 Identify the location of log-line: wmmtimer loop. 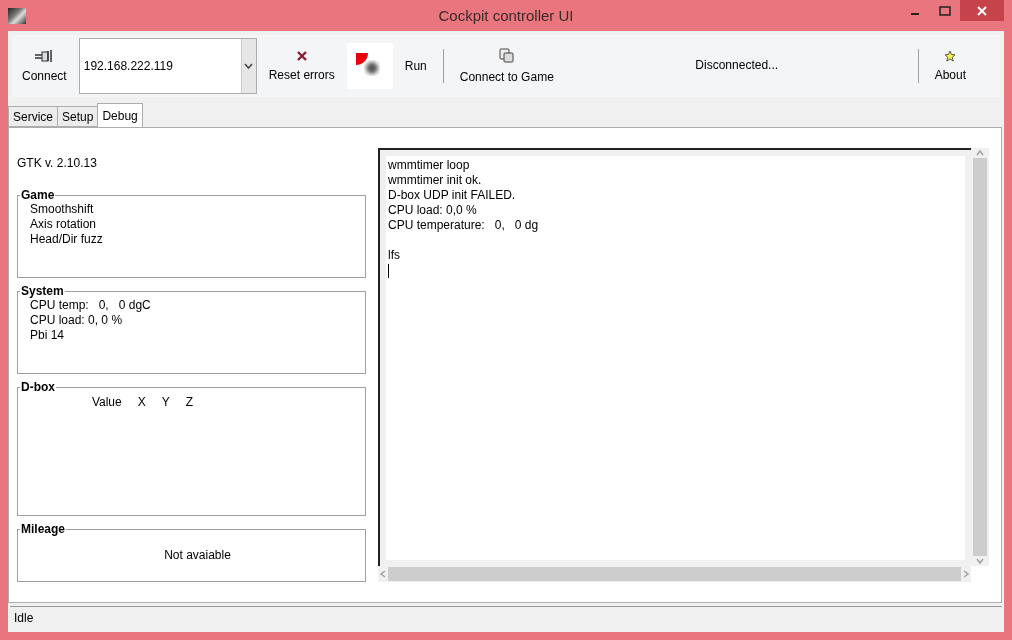
(429, 165).